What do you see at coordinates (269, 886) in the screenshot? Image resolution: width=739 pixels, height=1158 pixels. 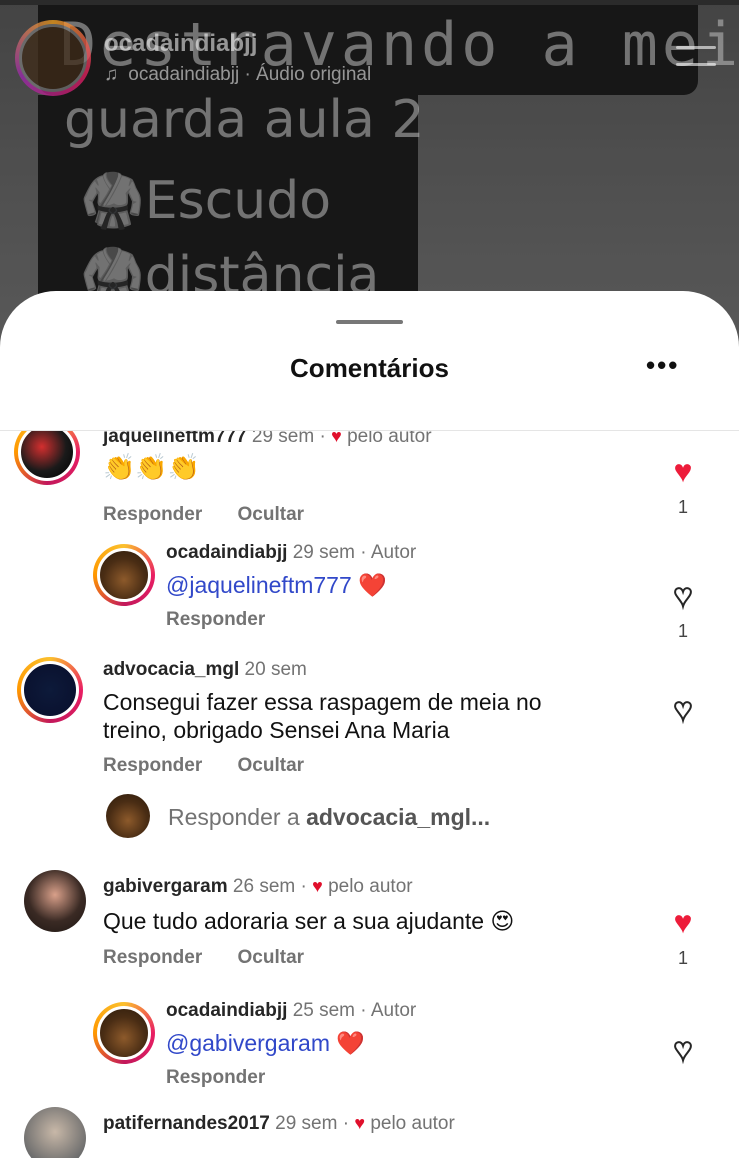 I see `comment-time: 26 sem ·` at bounding box center [269, 886].